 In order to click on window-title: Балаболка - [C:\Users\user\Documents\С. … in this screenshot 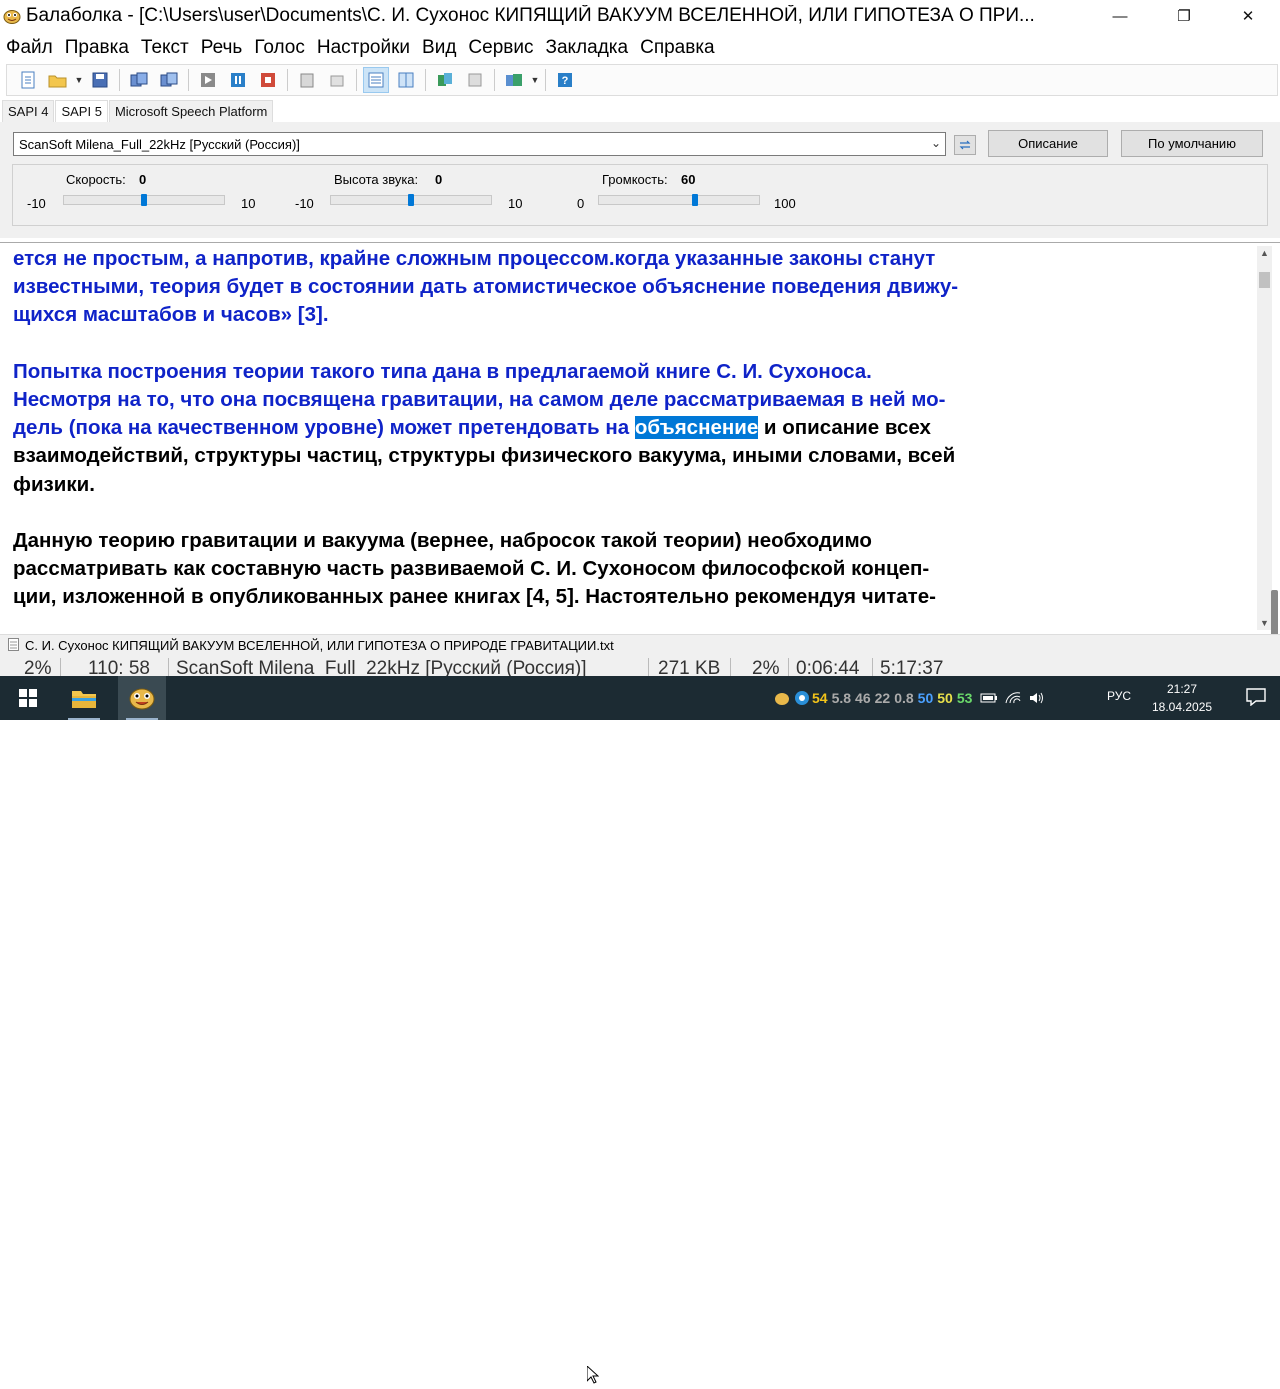, I will do `click(530, 15)`.